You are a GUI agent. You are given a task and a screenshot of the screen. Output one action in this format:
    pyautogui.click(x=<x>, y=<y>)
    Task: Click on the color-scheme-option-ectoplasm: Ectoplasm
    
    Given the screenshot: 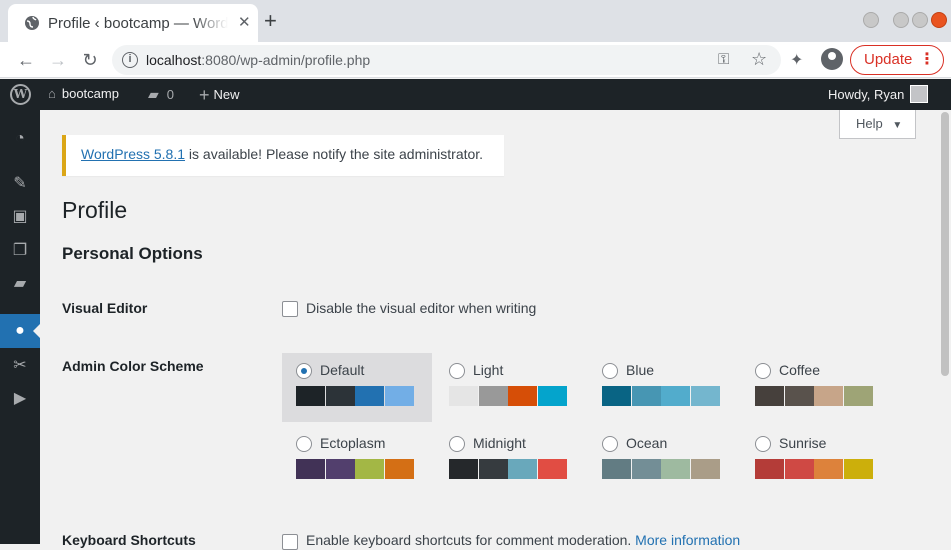 What is the action you would take?
    pyautogui.click(x=357, y=460)
    